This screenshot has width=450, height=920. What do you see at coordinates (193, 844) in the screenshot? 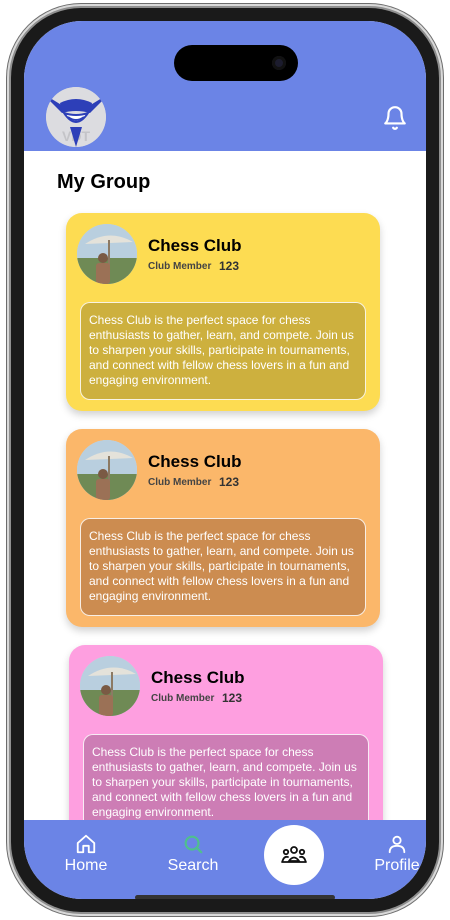
I see `search-icon` at bounding box center [193, 844].